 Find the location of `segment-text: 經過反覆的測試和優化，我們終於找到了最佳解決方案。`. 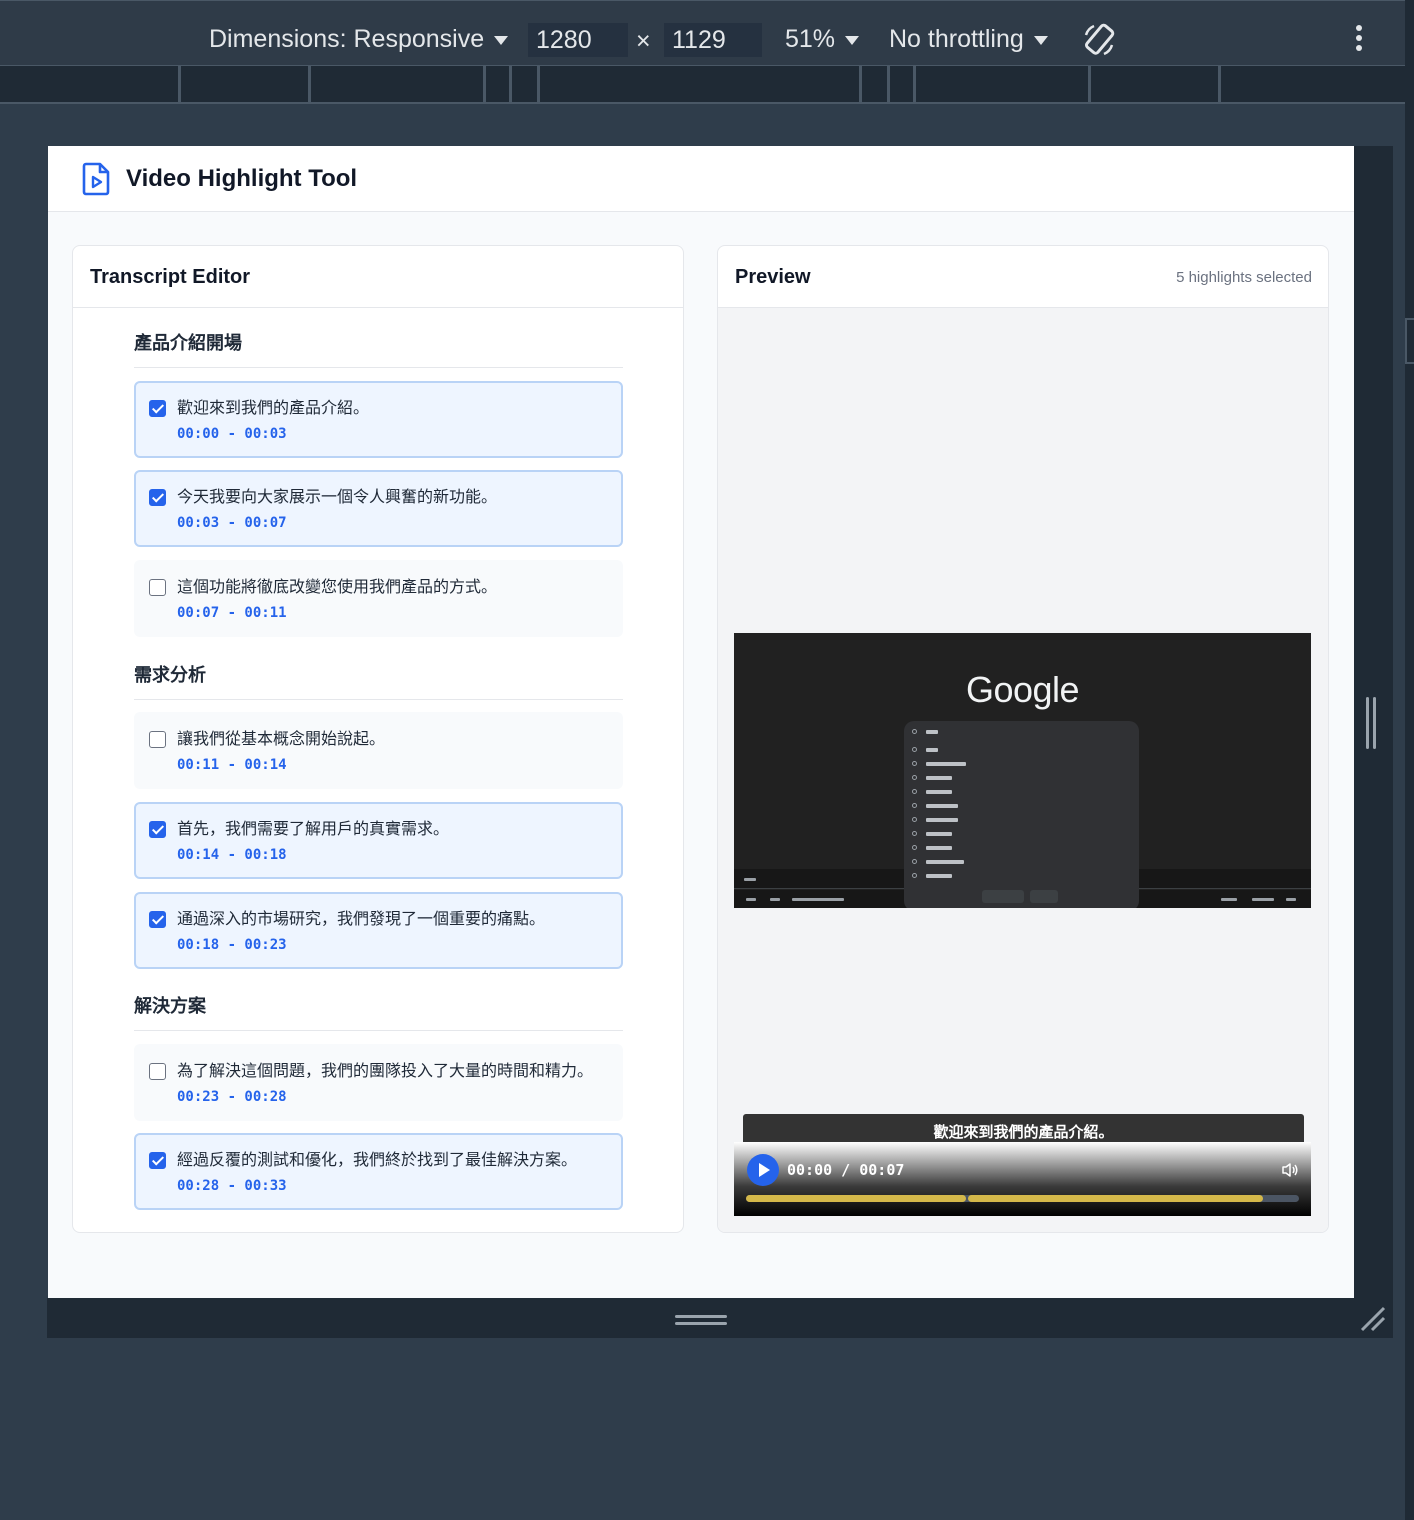

segment-text: 經過反覆的測試和優化，我們終於找到了最佳解決方案。 is located at coordinates (377, 1159).